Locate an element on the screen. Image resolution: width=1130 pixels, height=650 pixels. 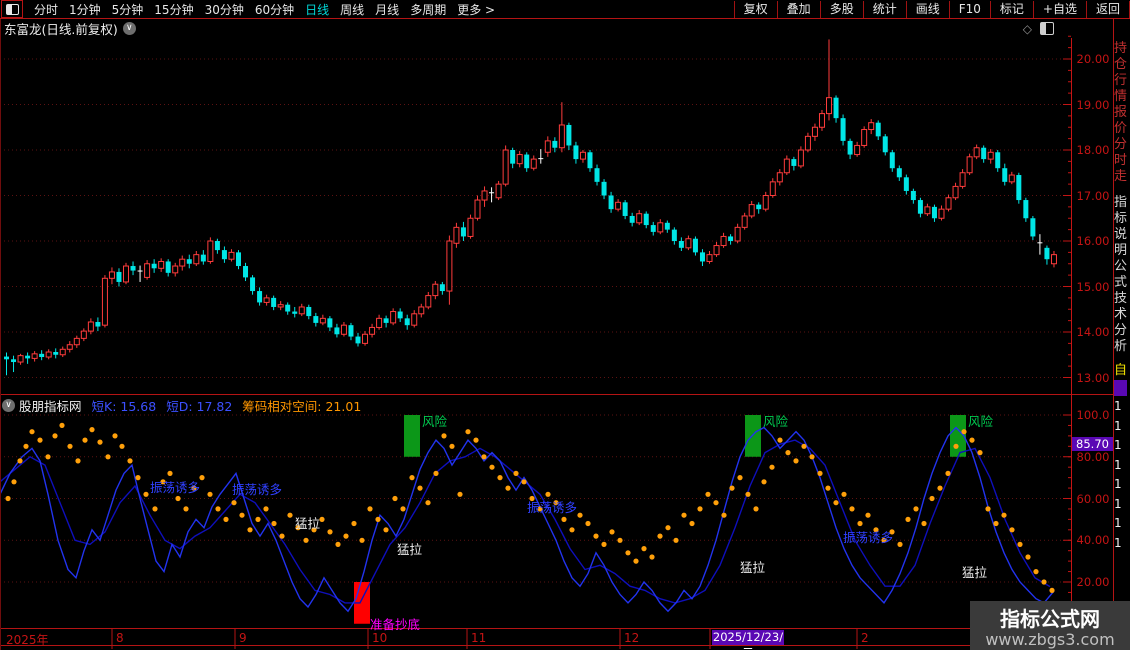
quote-sidebar-strip: 持仓行情报价分时走指标说明公式技术分析自11111111 is located at coordinates (1122, 334).